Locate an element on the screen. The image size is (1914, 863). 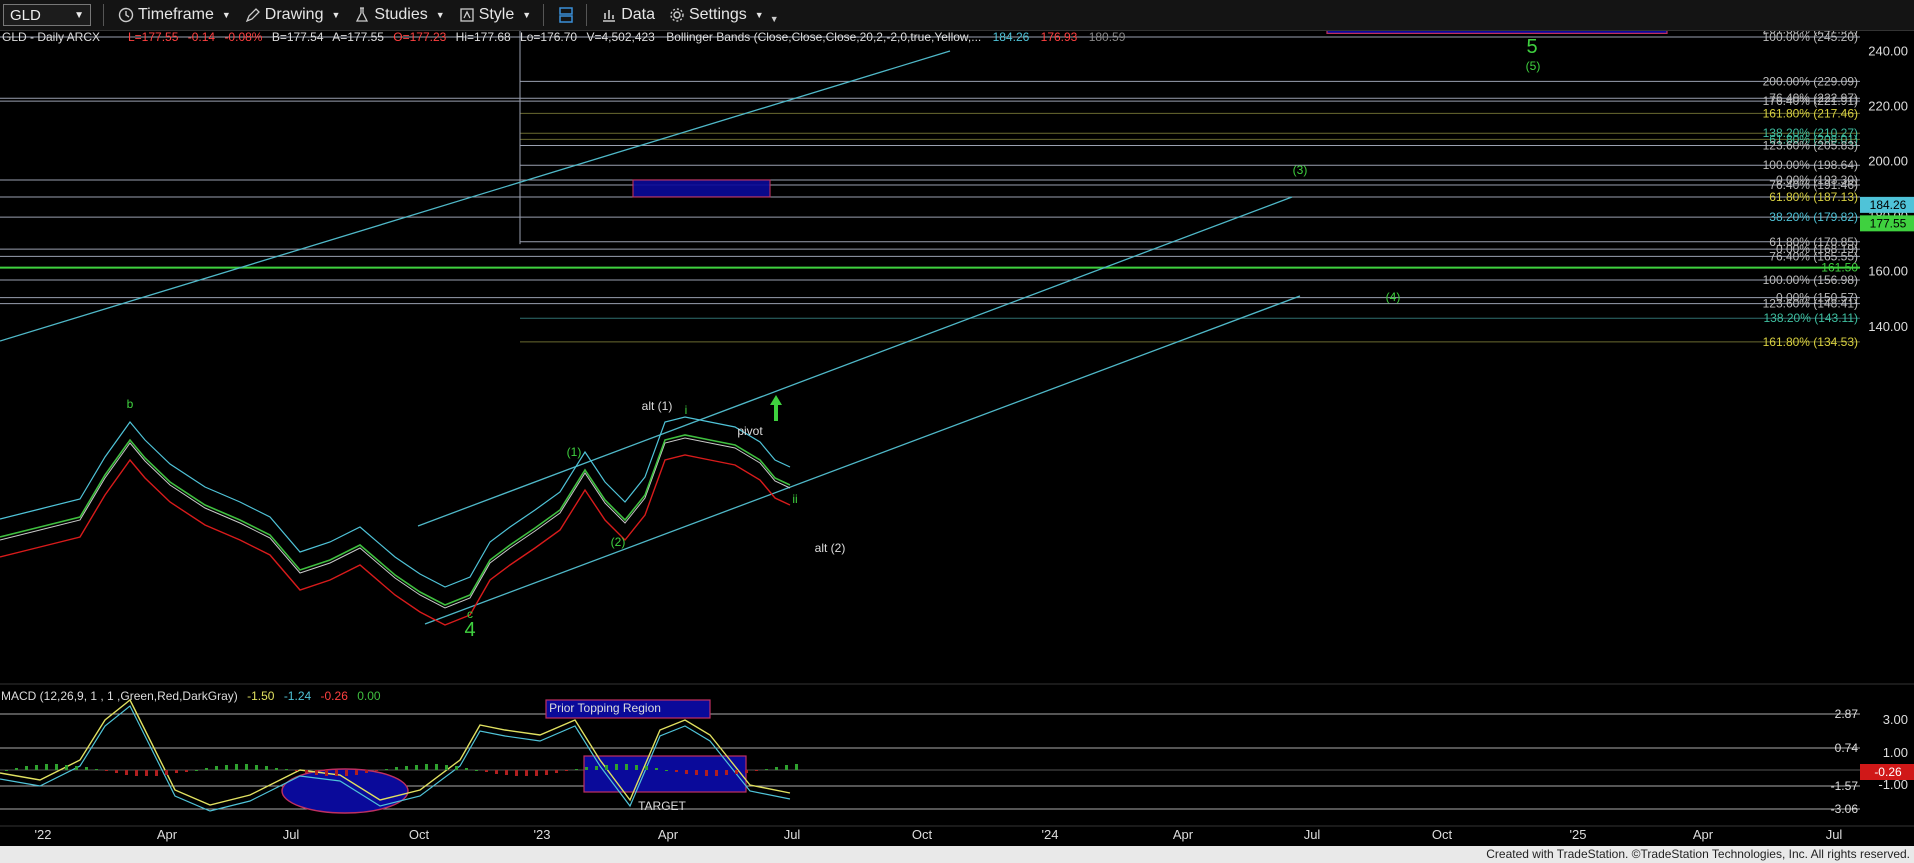
flask-icon is located at coordinates (362, 14).